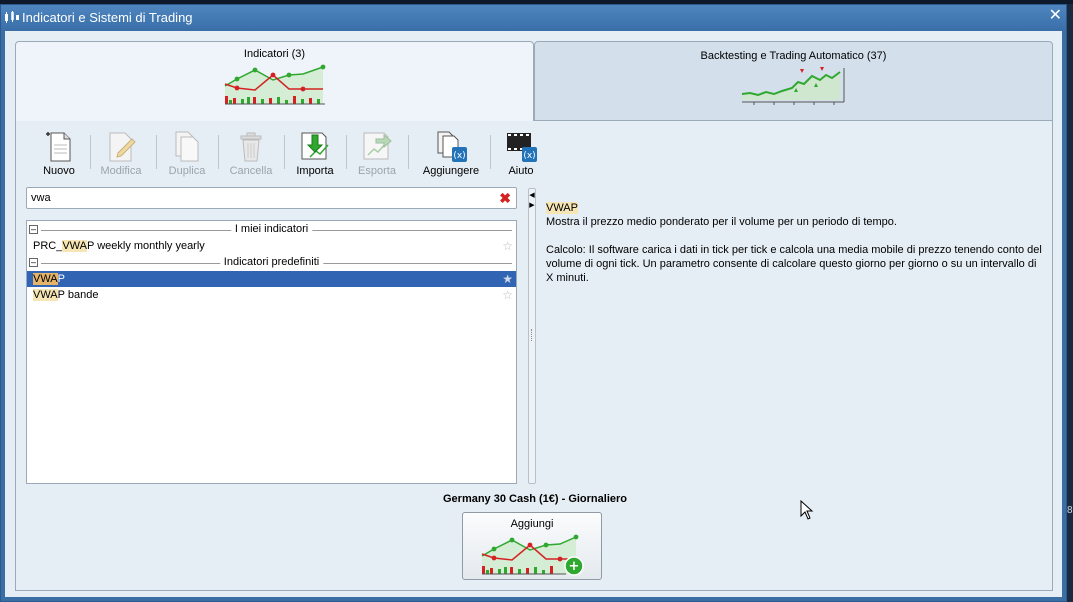 The height and width of the screenshot is (602, 1073). What do you see at coordinates (187, 146) in the screenshot?
I see `duplicate-icon` at bounding box center [187, 146].